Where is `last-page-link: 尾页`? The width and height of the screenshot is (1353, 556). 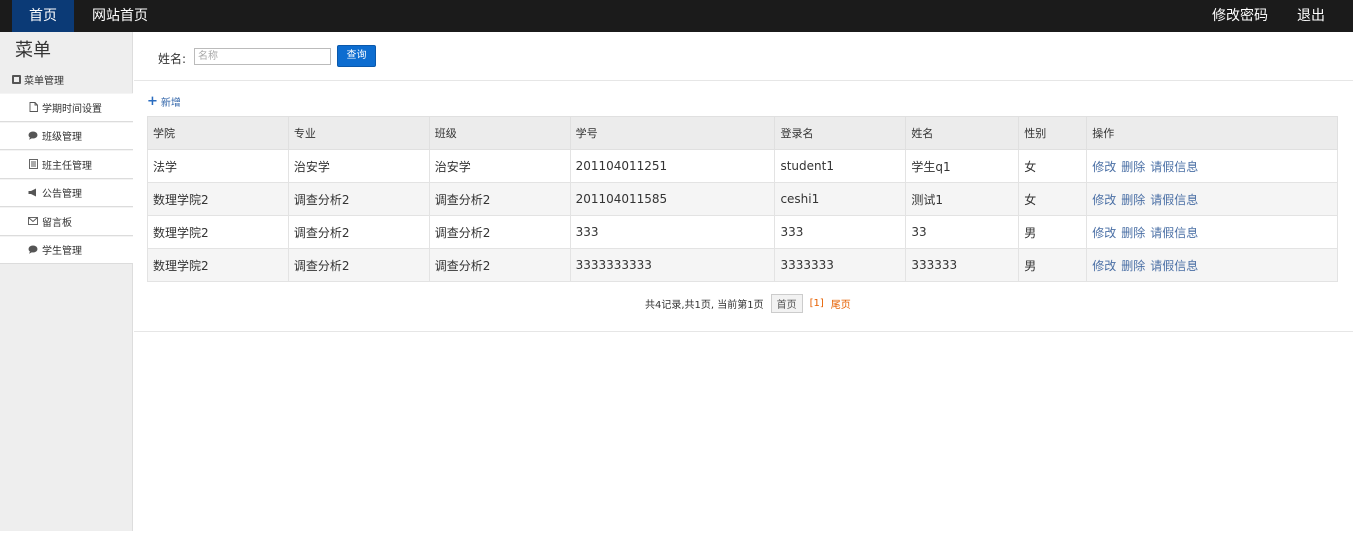
last-page-link: 尾页 is located at coordinates (841, 303).